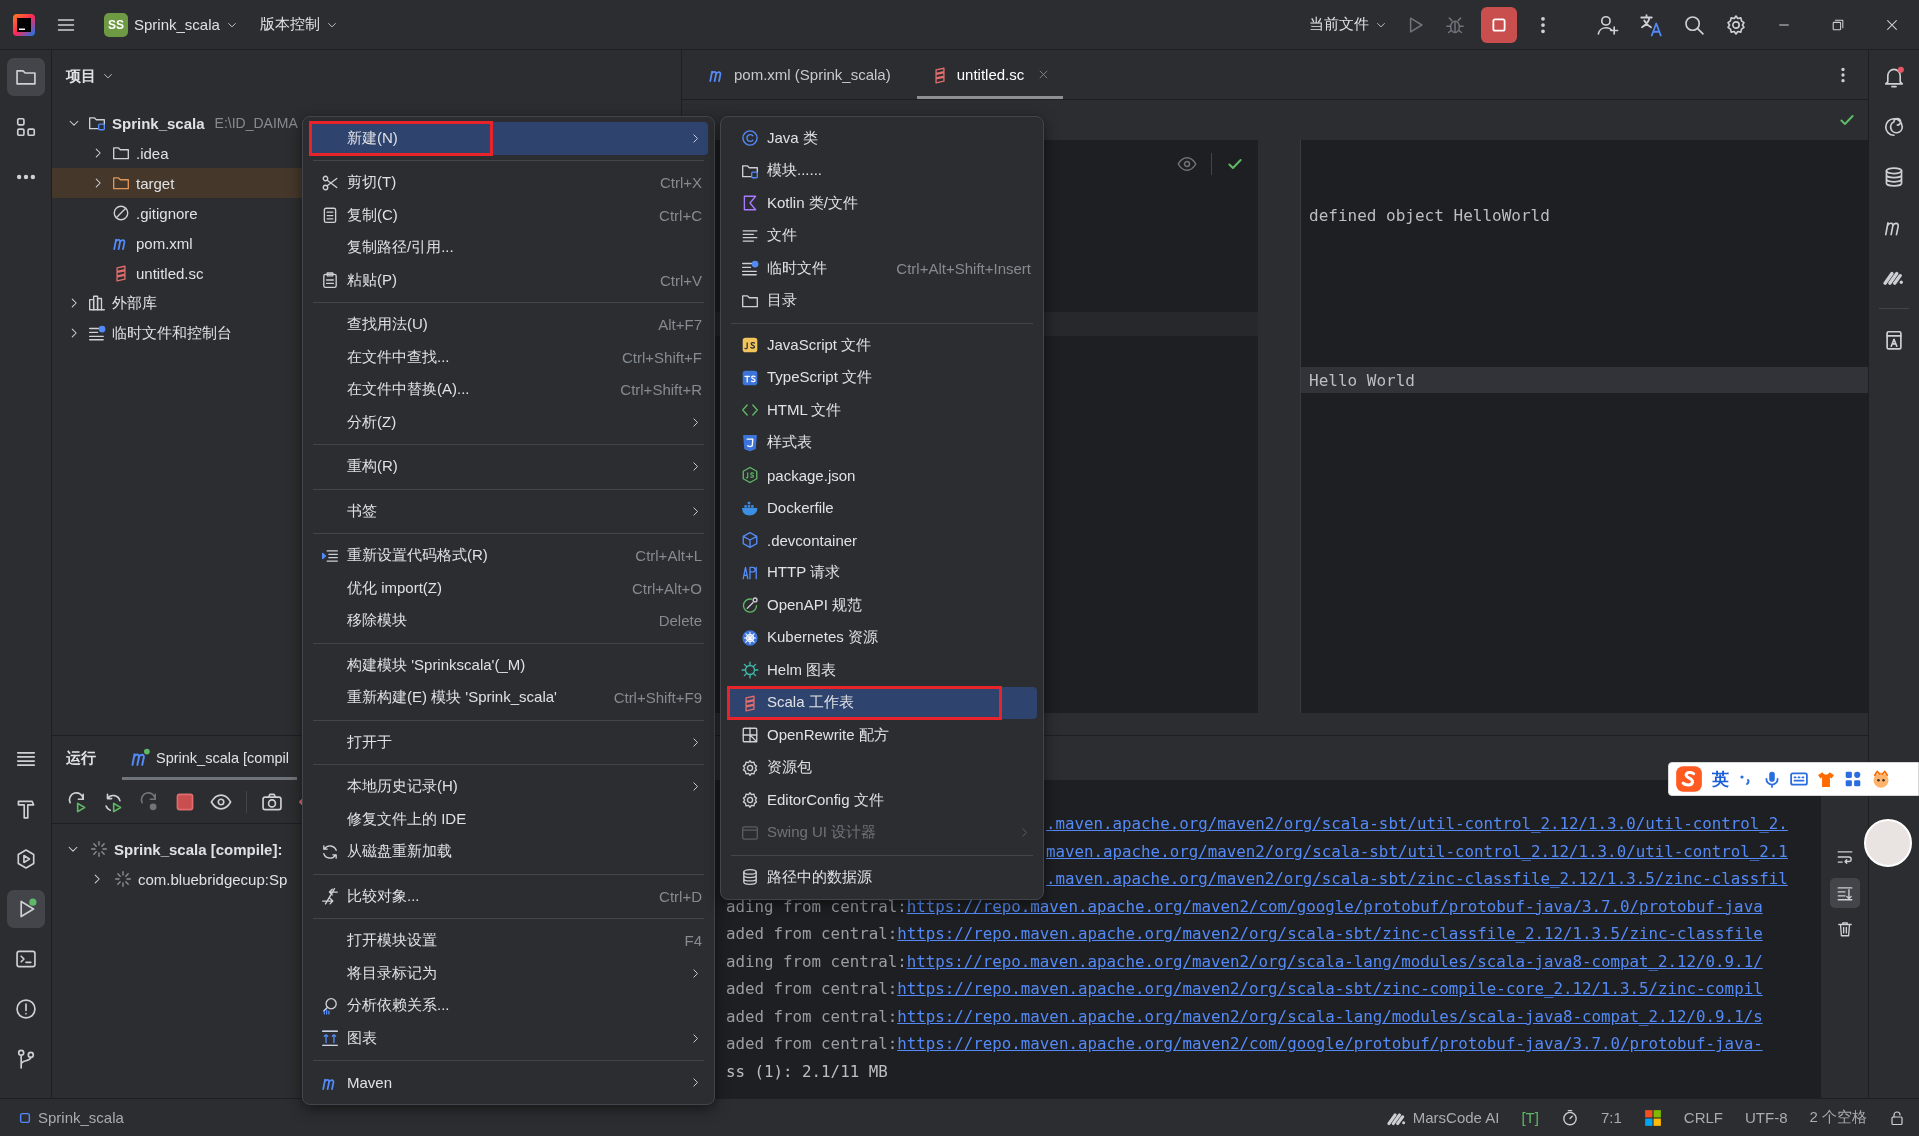 The width and height of the screenshot is (1919, 1136). What do you see at coordinates (657, 698) in the screenshot?
I see `shortcut-label: Ctrl+Shift+F9` at bounding box center [657, 698].